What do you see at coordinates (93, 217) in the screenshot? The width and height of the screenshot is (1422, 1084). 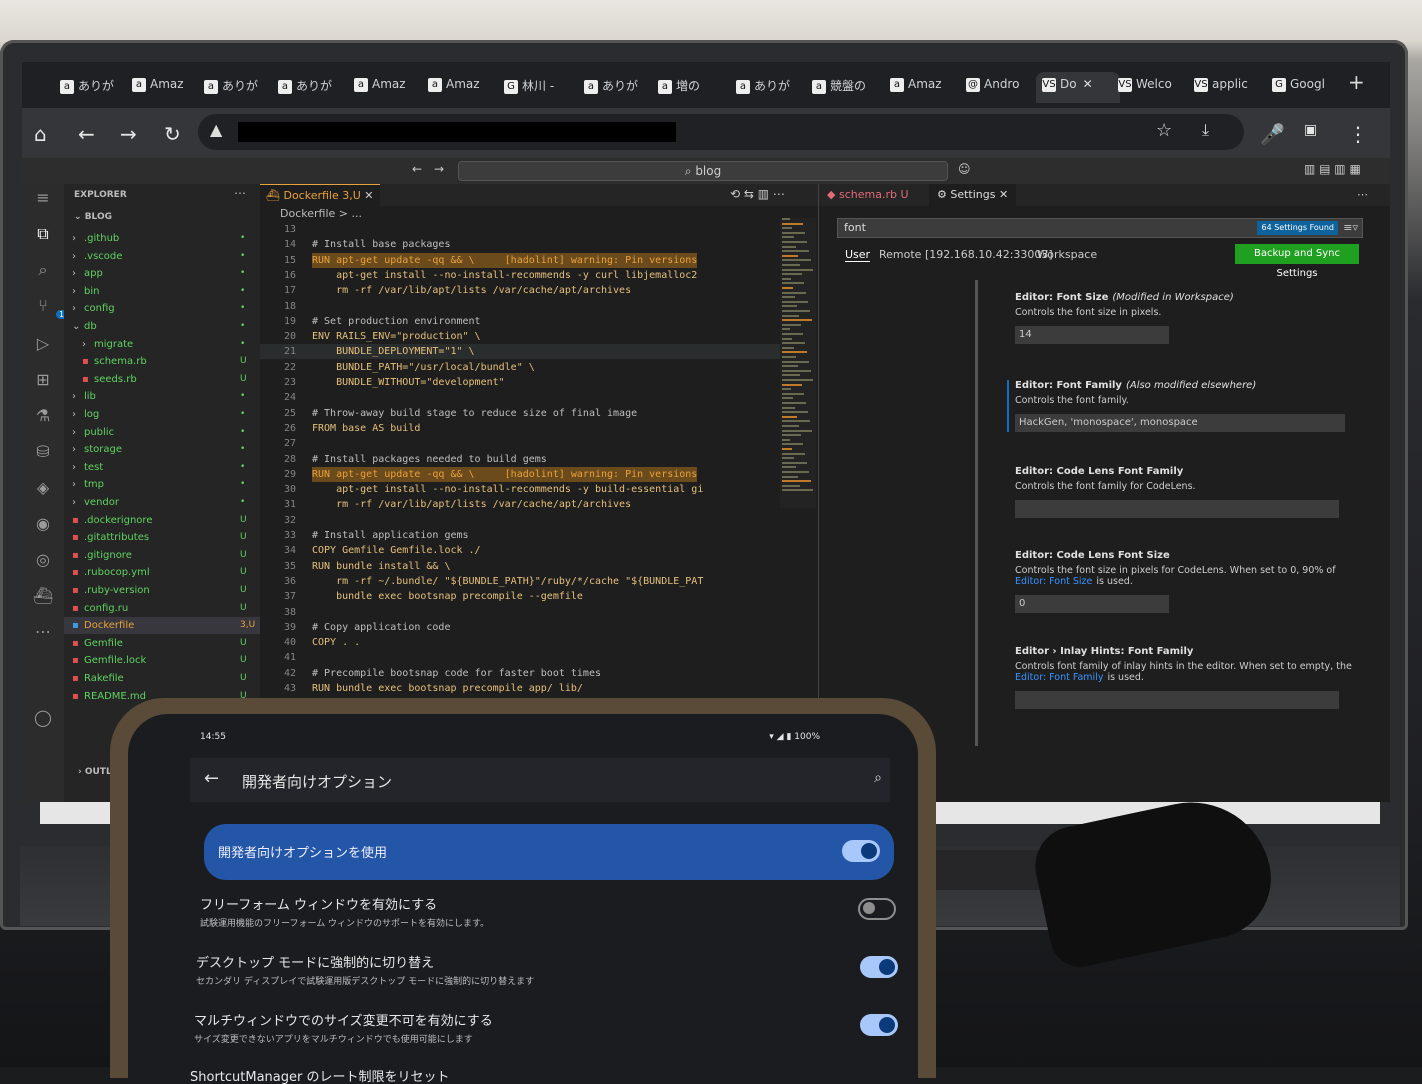 I see `explorer-root: ⌄ BLOG` at bounding box center [93, 217].